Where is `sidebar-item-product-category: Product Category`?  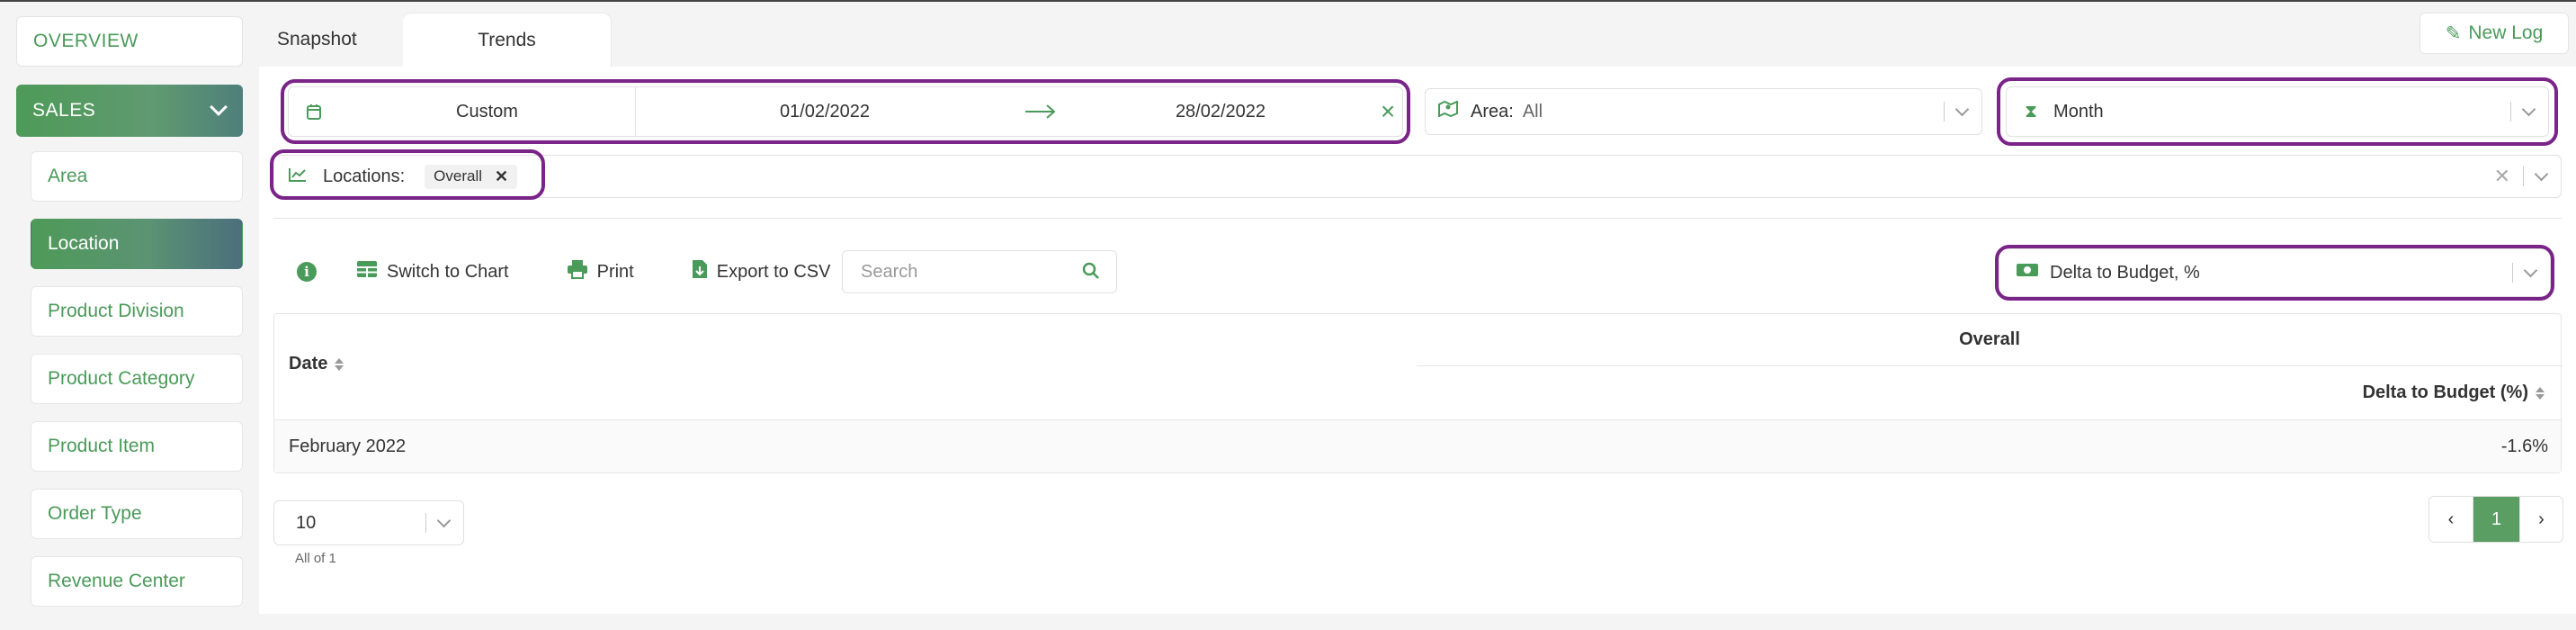
sidebar-item-product-category: Product Category is located at coordinates (137, 379).